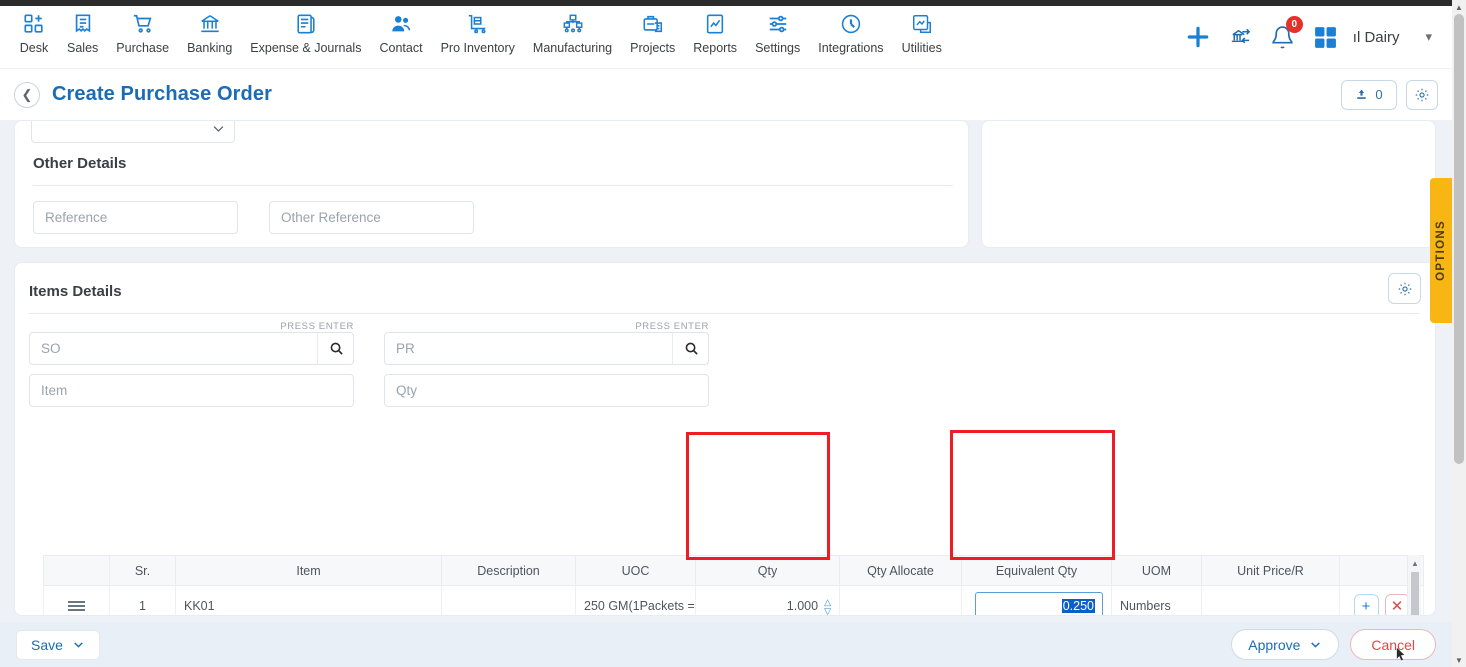 This screenshot has height=667, width=1466. What do you see at coordinates (400, 30) in the screenshot?
I see `nav-item-contact: Contact` at bounding box center [400, 30].